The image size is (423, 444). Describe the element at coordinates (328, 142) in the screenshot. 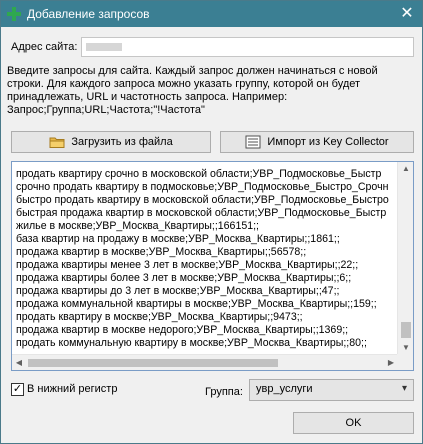

I see `import-key-collector-label: Импорт из Key Collector` at that location.